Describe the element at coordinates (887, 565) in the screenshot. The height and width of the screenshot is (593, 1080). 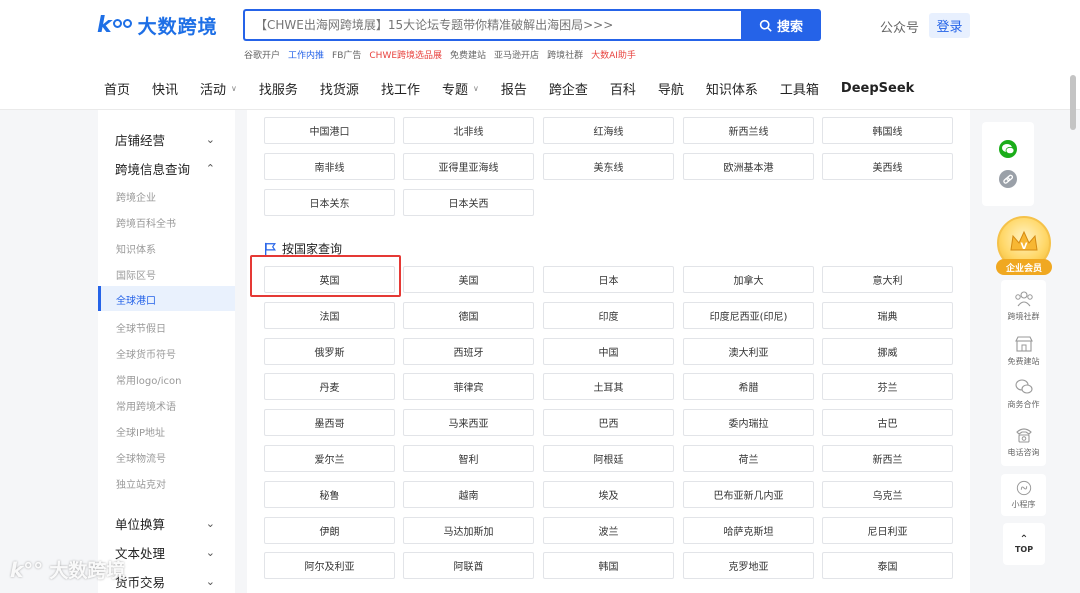
I see `port-query-button: 泰国` at that location.